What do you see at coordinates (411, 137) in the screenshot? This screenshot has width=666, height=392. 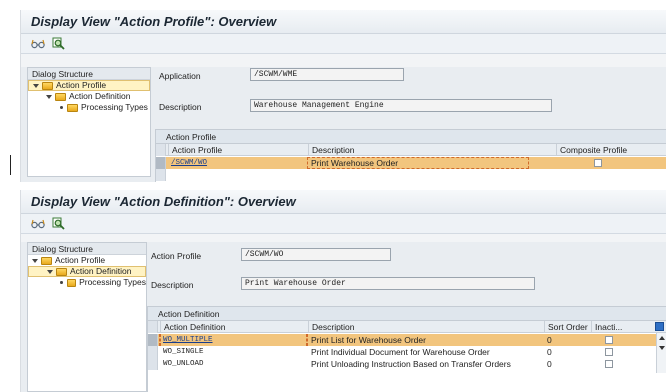 I see `table-title: Action Profile` at bounding box center [411, 137].